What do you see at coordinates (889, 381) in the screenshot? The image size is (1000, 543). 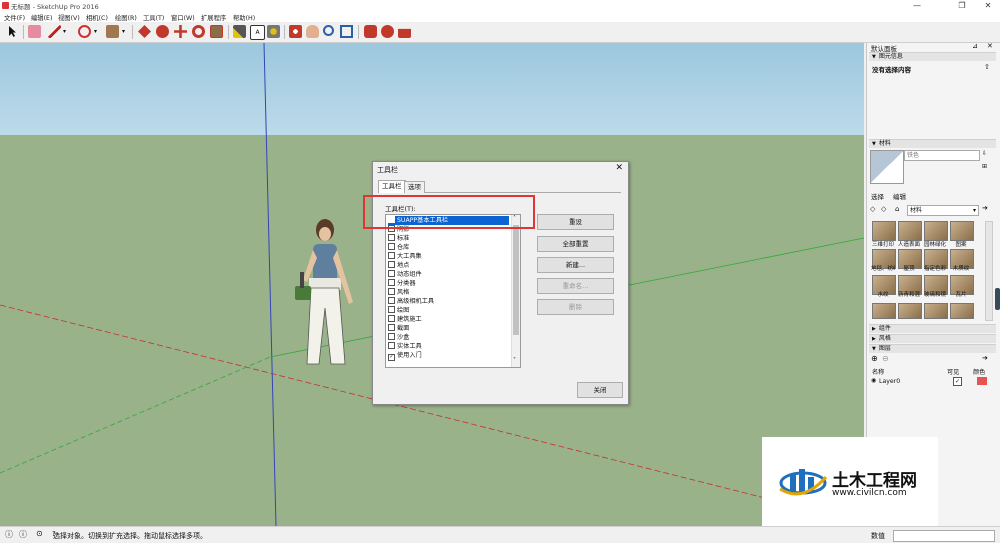 I see `layer-name: Layer0` at bounding box center [889, 381].